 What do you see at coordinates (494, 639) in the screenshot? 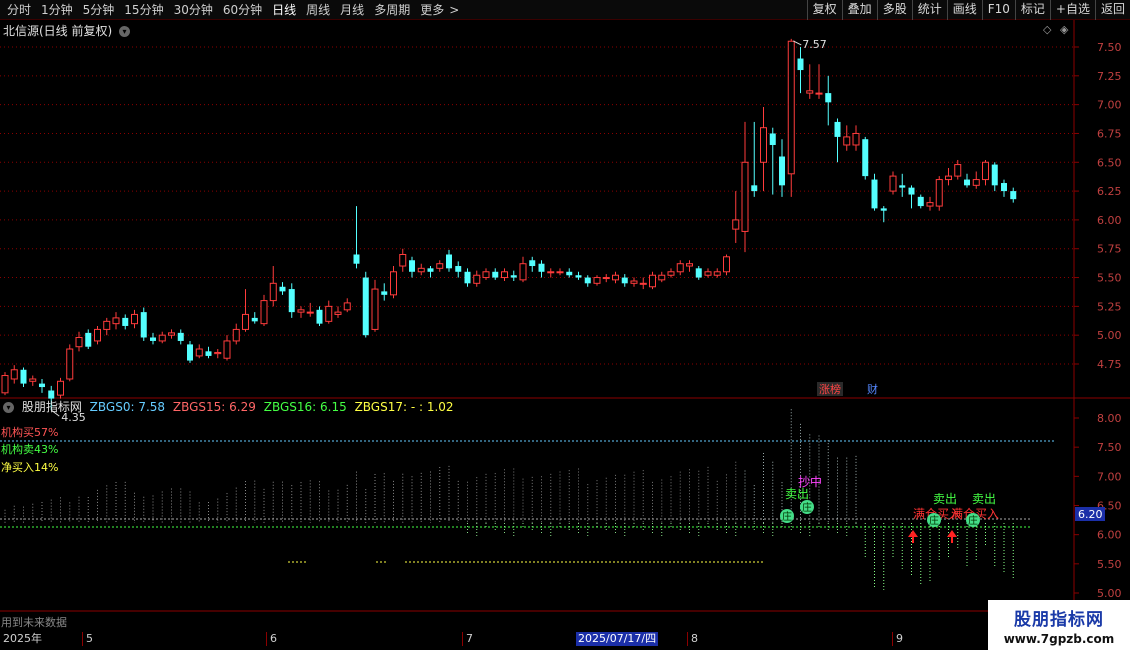
I see `date-axis: 2025年 5 6 7 8 9` at bounding box center [494, 639].